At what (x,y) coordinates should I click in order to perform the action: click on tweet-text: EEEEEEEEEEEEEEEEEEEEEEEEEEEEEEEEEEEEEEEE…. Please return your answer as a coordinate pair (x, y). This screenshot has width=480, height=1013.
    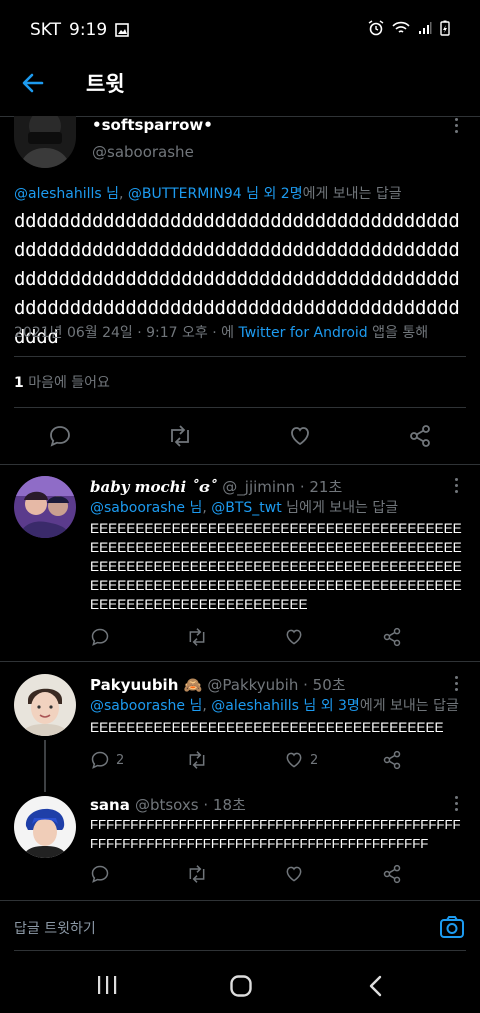
    Looking at the image, I should click on (276, 566).